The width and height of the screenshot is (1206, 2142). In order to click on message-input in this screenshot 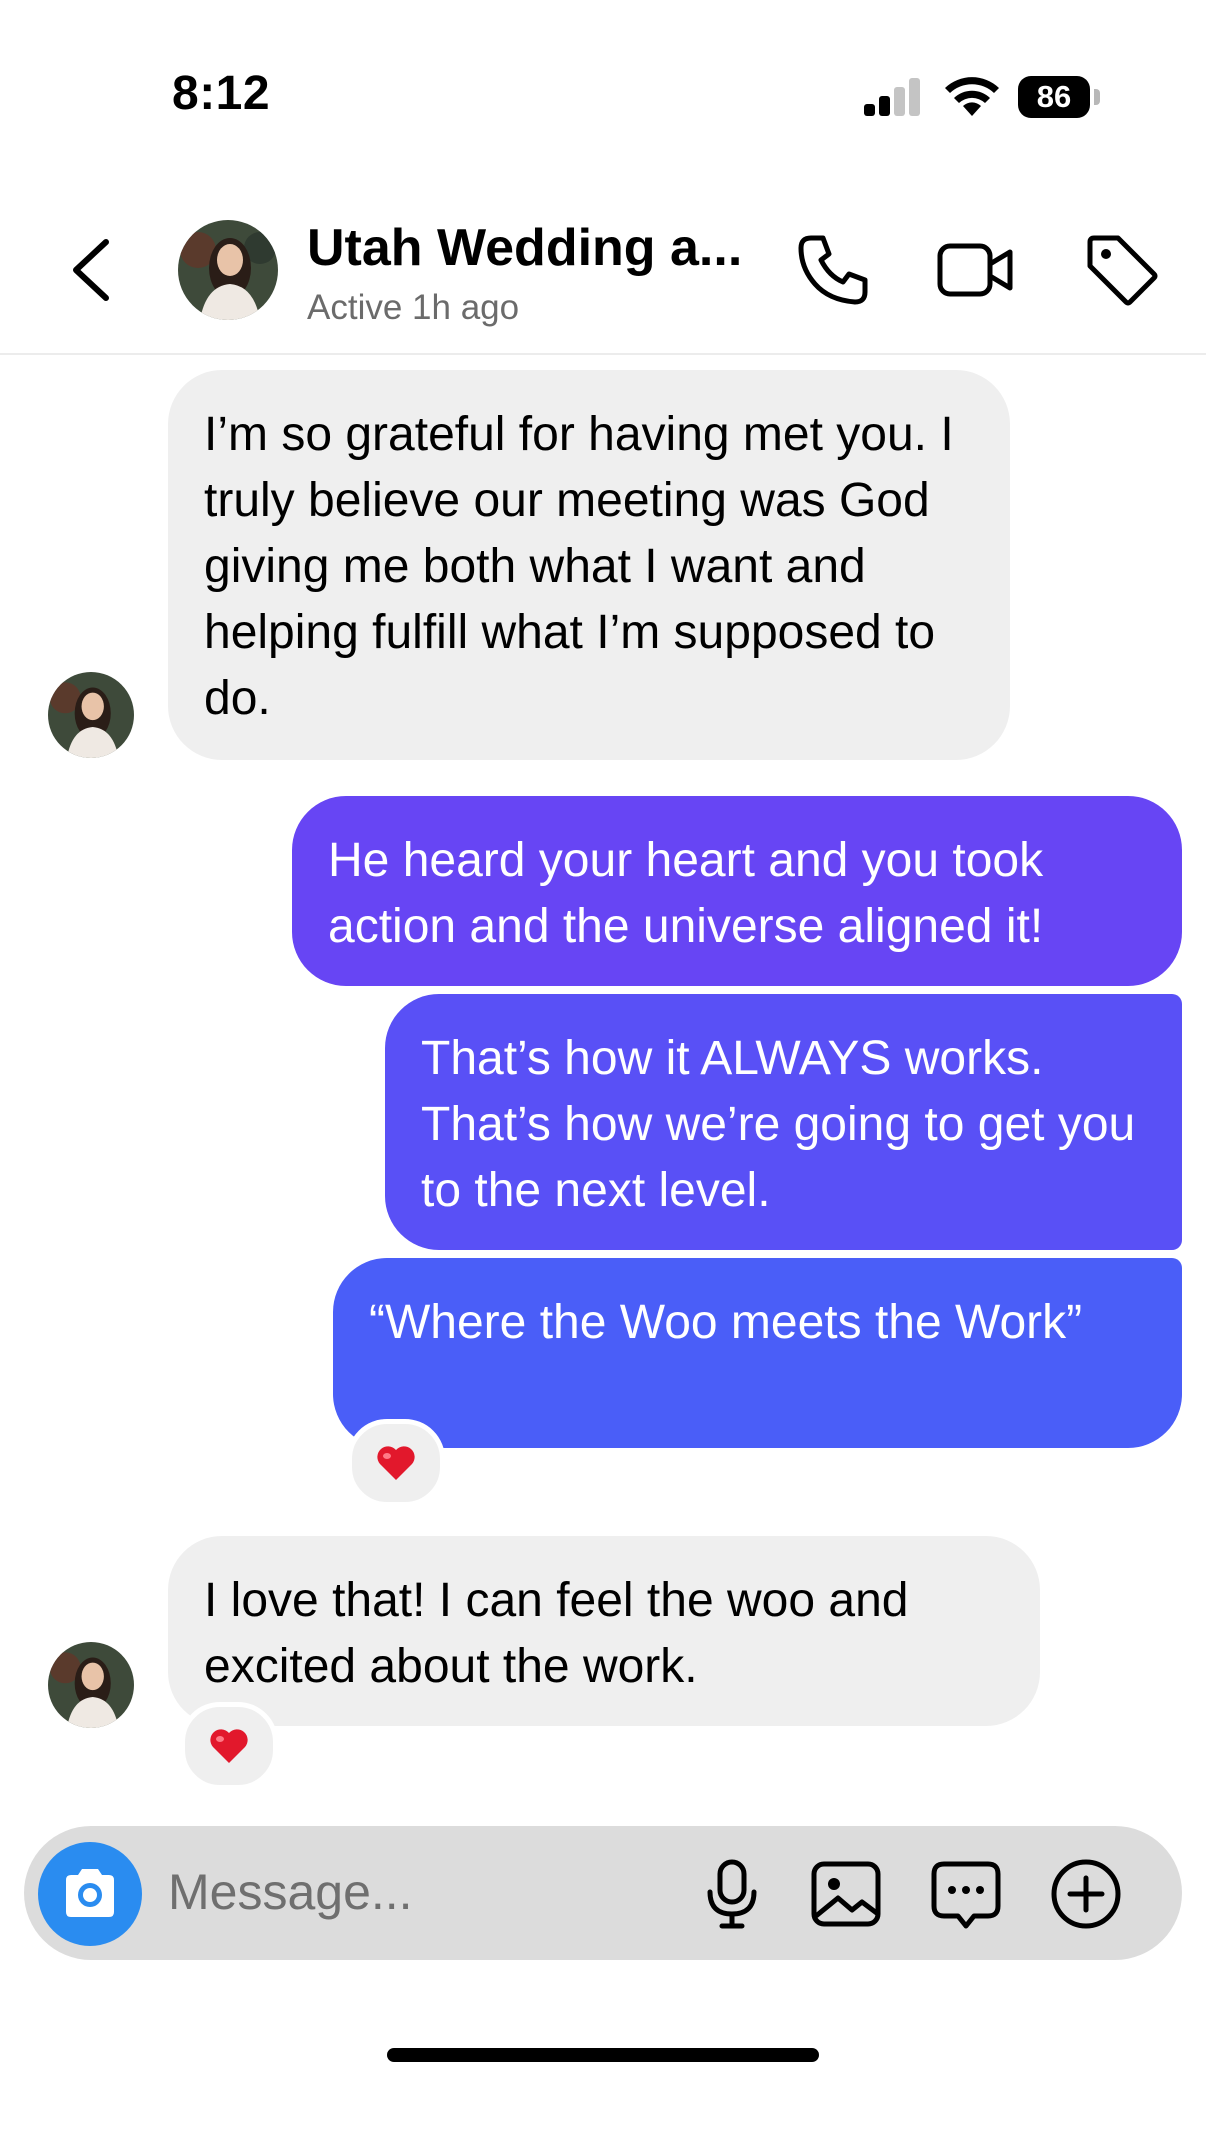, I will do `click(408, 1892)`.